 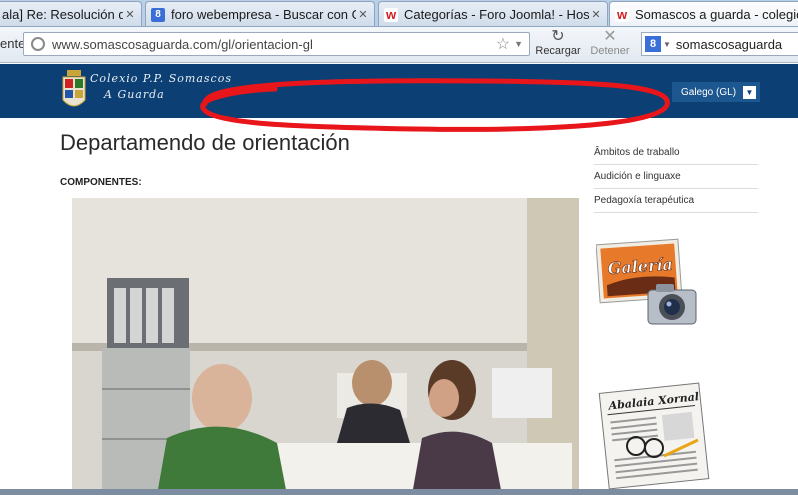 I want to click on tab-label: foro webempresa - Buscar con Google, so click(x=263, y=14).